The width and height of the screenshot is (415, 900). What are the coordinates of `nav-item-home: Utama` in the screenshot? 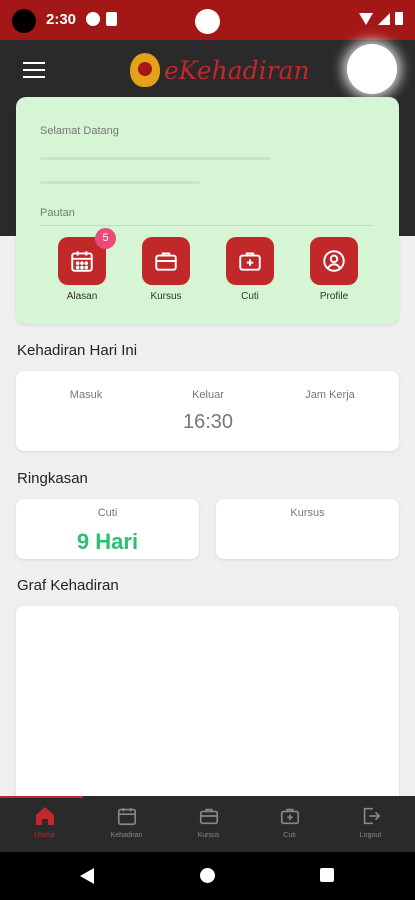 It's located at (44, 821).